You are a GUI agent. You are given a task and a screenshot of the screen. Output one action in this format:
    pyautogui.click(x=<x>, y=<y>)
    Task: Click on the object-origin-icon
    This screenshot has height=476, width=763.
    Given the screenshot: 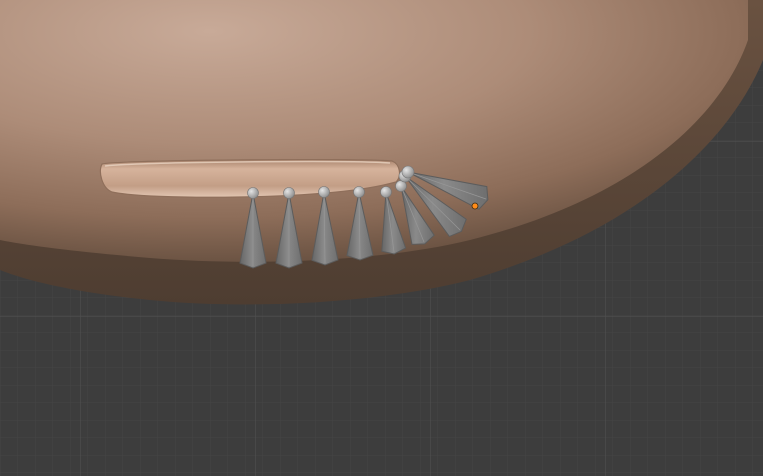 What is the action you would take?
    pyautogui.click(x=475, y=206)
    